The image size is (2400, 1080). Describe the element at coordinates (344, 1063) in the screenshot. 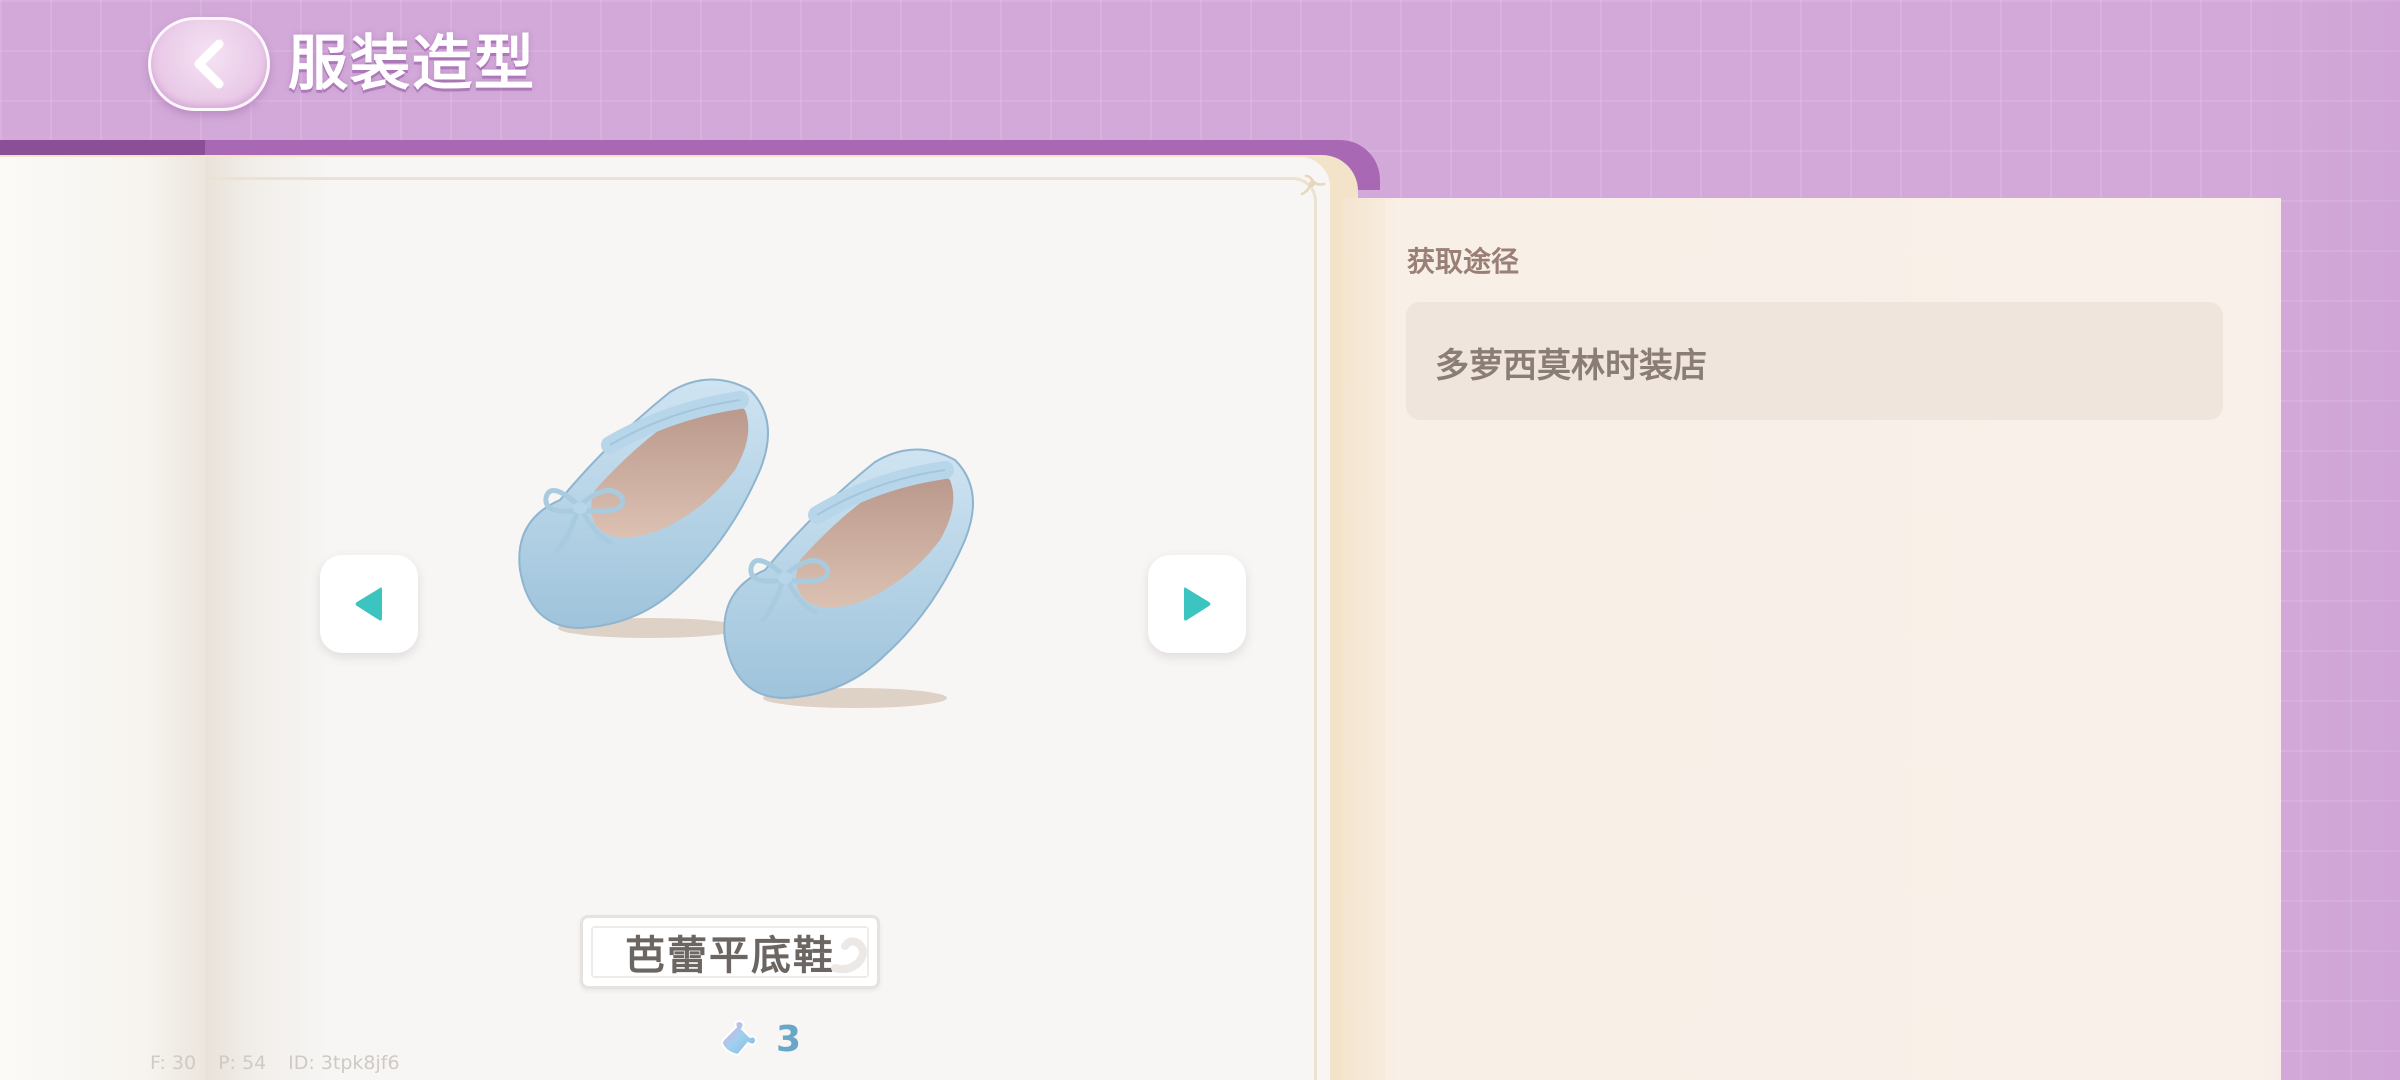

I see `debug-id: ID: 3tpk8jf6` at that location.